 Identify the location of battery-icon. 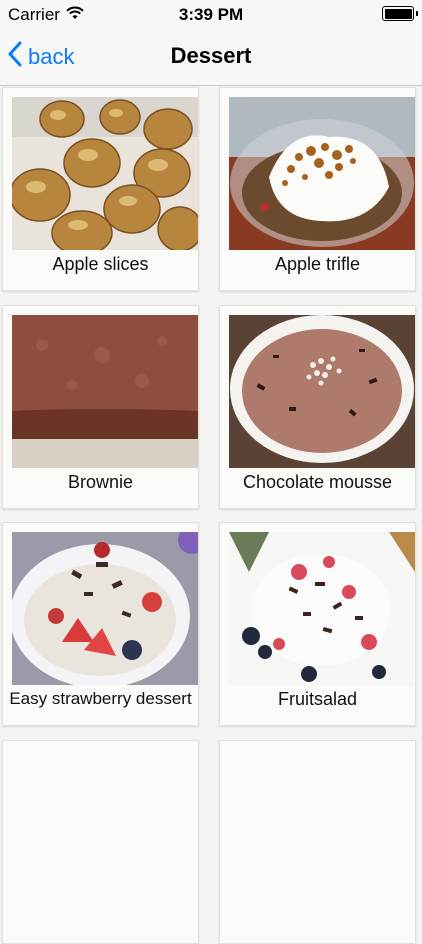
(400, 13).